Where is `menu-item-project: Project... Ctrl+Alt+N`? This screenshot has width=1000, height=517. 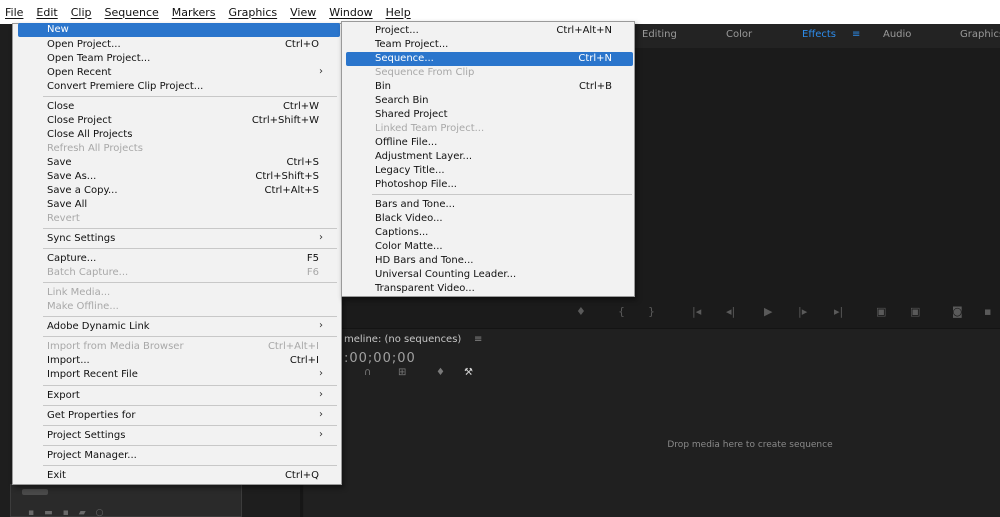 menu-item-project: Project... Ctrl+Alt+N is located at coordinates (489, 31).